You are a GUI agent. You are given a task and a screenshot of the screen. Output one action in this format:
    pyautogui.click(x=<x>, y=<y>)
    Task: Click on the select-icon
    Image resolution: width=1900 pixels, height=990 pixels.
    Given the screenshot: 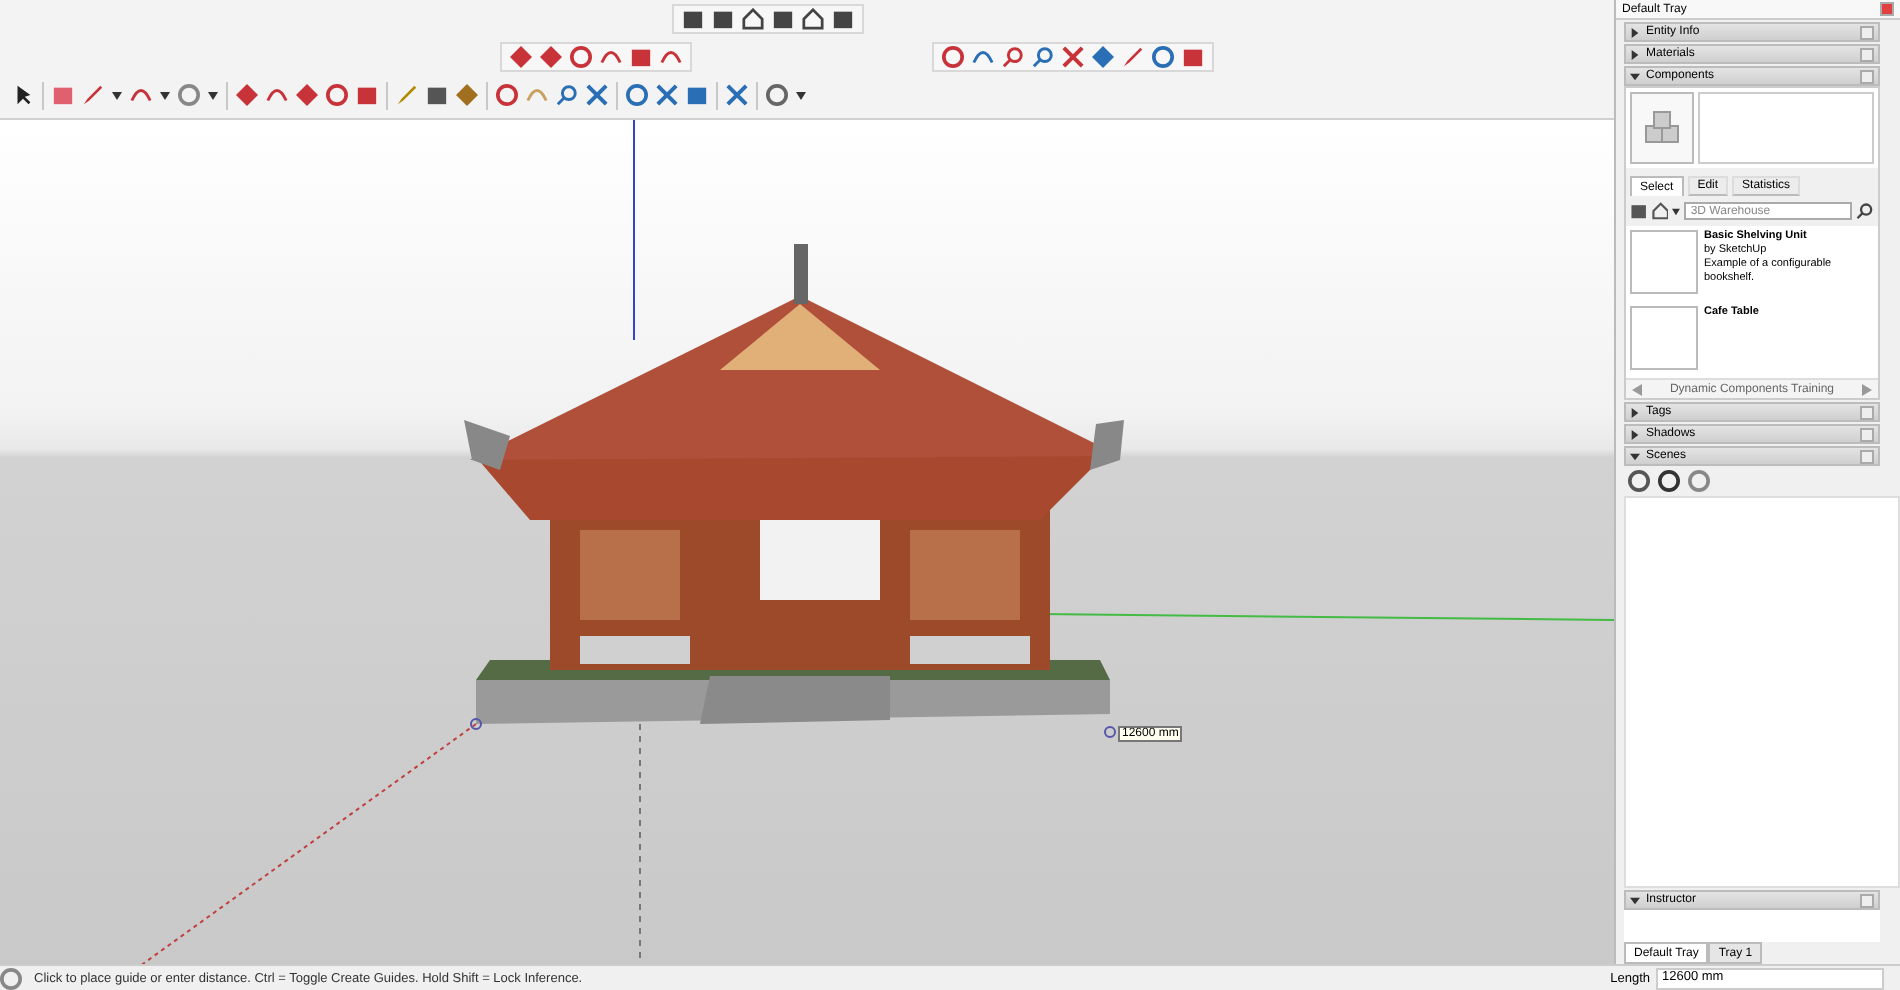 What is the action you would take?
    pyautogui.click(x=23, y=95)
    